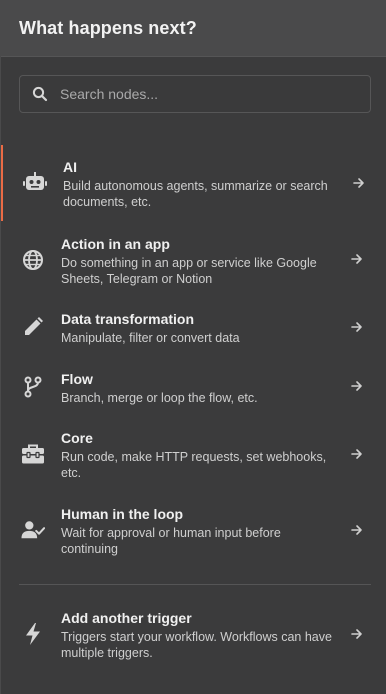 The image size is (386, 694). What do you see at coordinates (33, 327) in the screenshot?
I see `pencil-icon` at bounding box center [33, 327].